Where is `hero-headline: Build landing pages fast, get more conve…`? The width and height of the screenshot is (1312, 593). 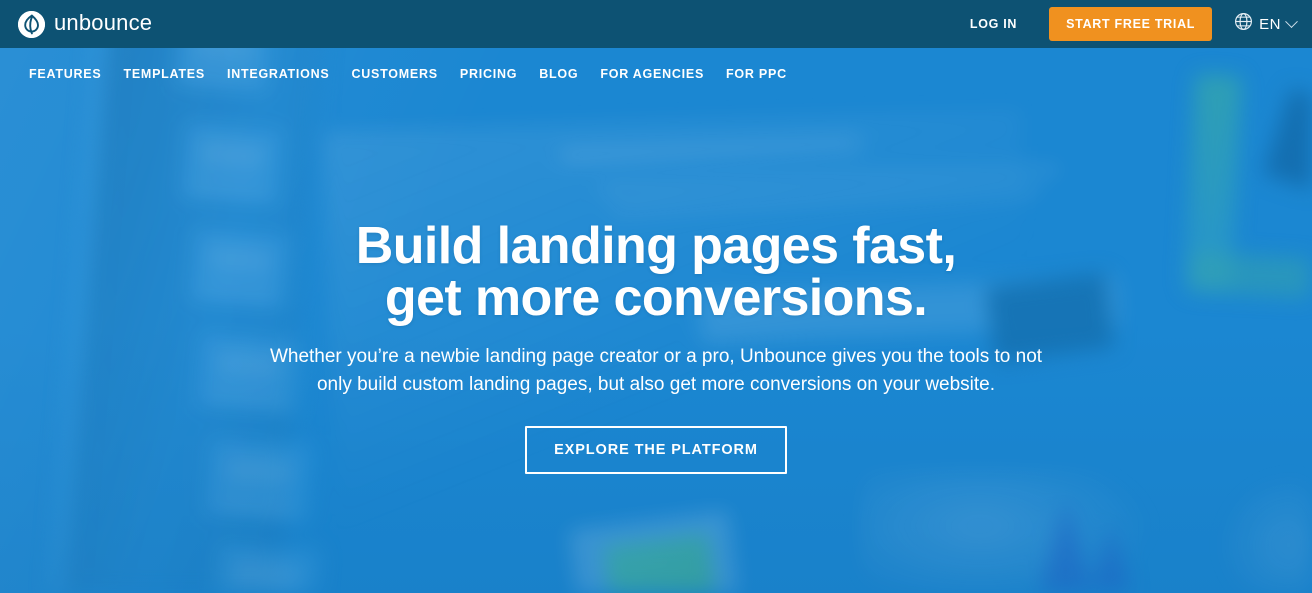
hero-headline: Build landing pages fast, get more conve… is located at coordinates (656, 272).